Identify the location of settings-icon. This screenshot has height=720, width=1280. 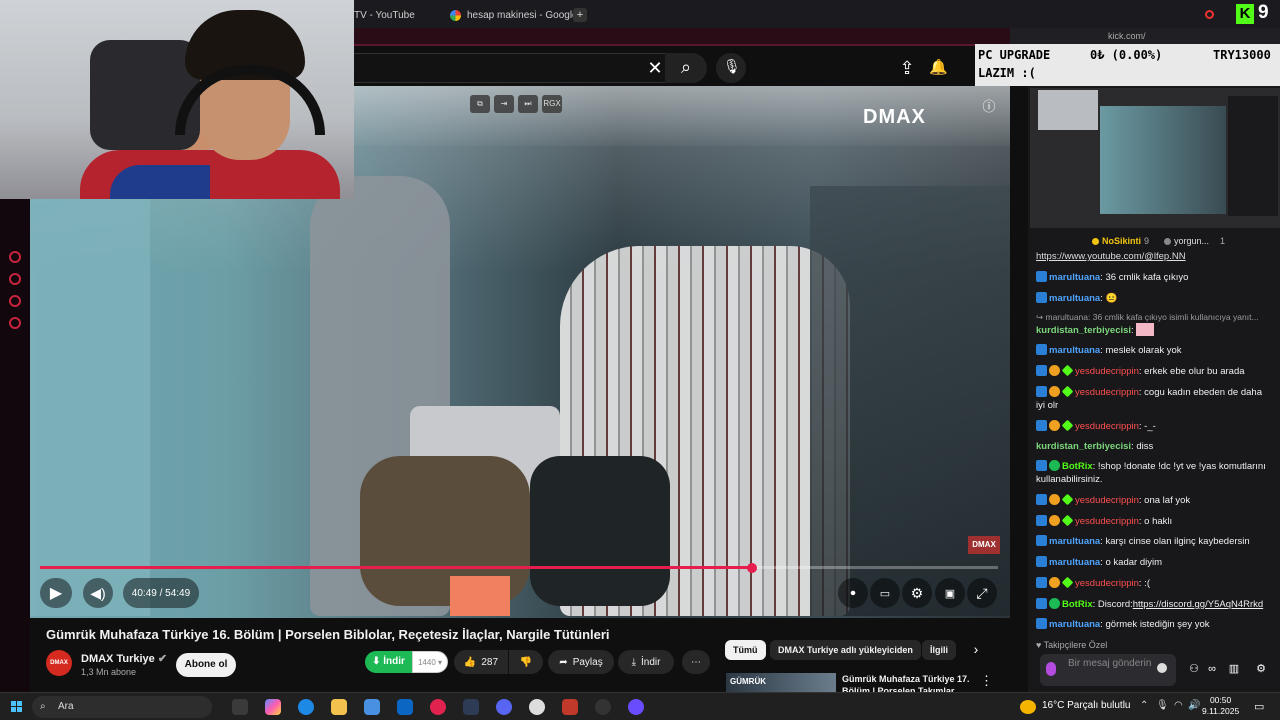
(15, 323).